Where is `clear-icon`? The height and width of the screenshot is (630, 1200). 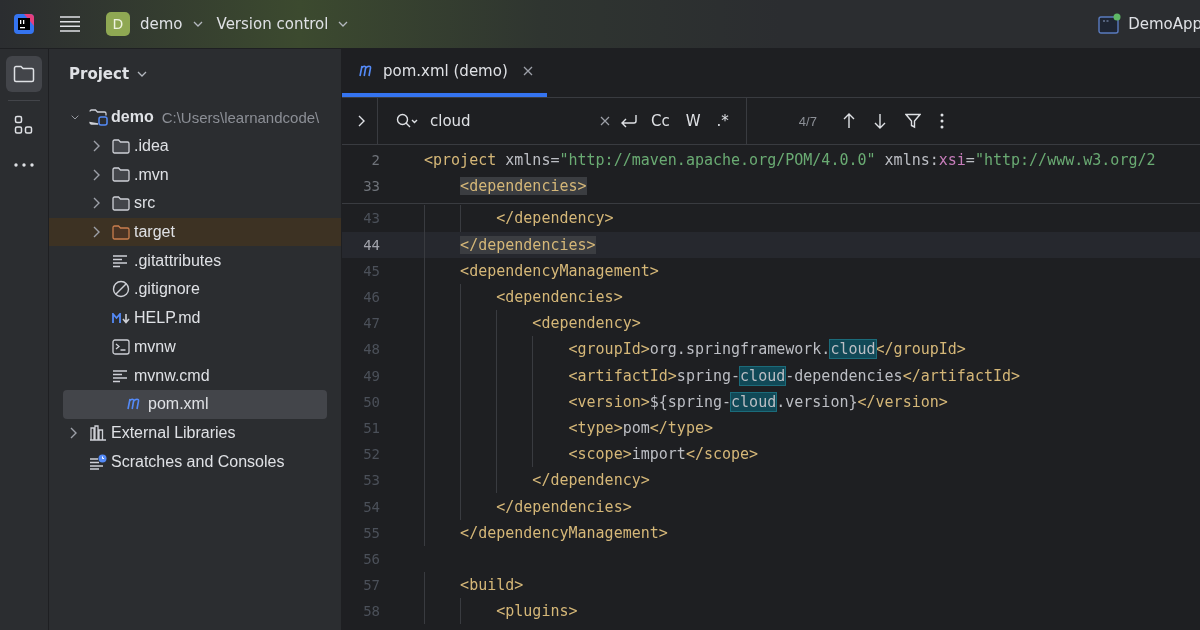 clear-icon is located at coordinates (605, 121).